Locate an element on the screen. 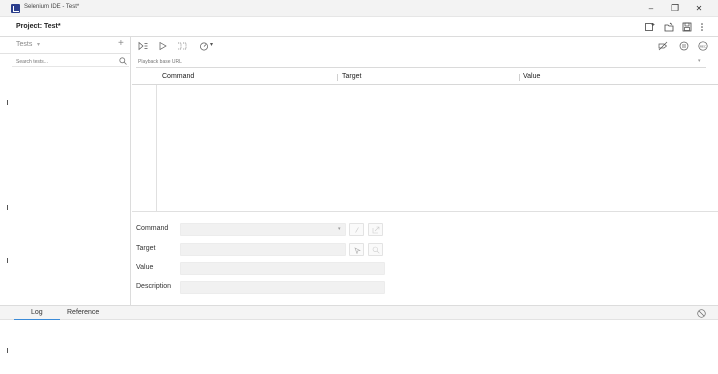  toggle-comment-button is located at coordinates (356, 229).